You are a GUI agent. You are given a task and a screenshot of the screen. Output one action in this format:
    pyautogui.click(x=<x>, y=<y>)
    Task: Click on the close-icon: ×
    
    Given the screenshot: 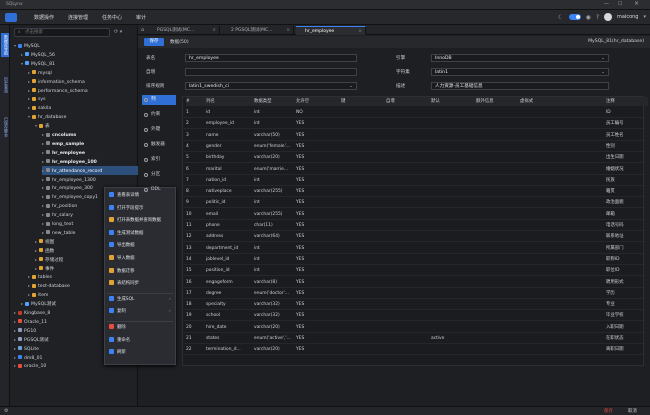 What is the action you would take?
    pyautogui.click(x=288, y=30)
    